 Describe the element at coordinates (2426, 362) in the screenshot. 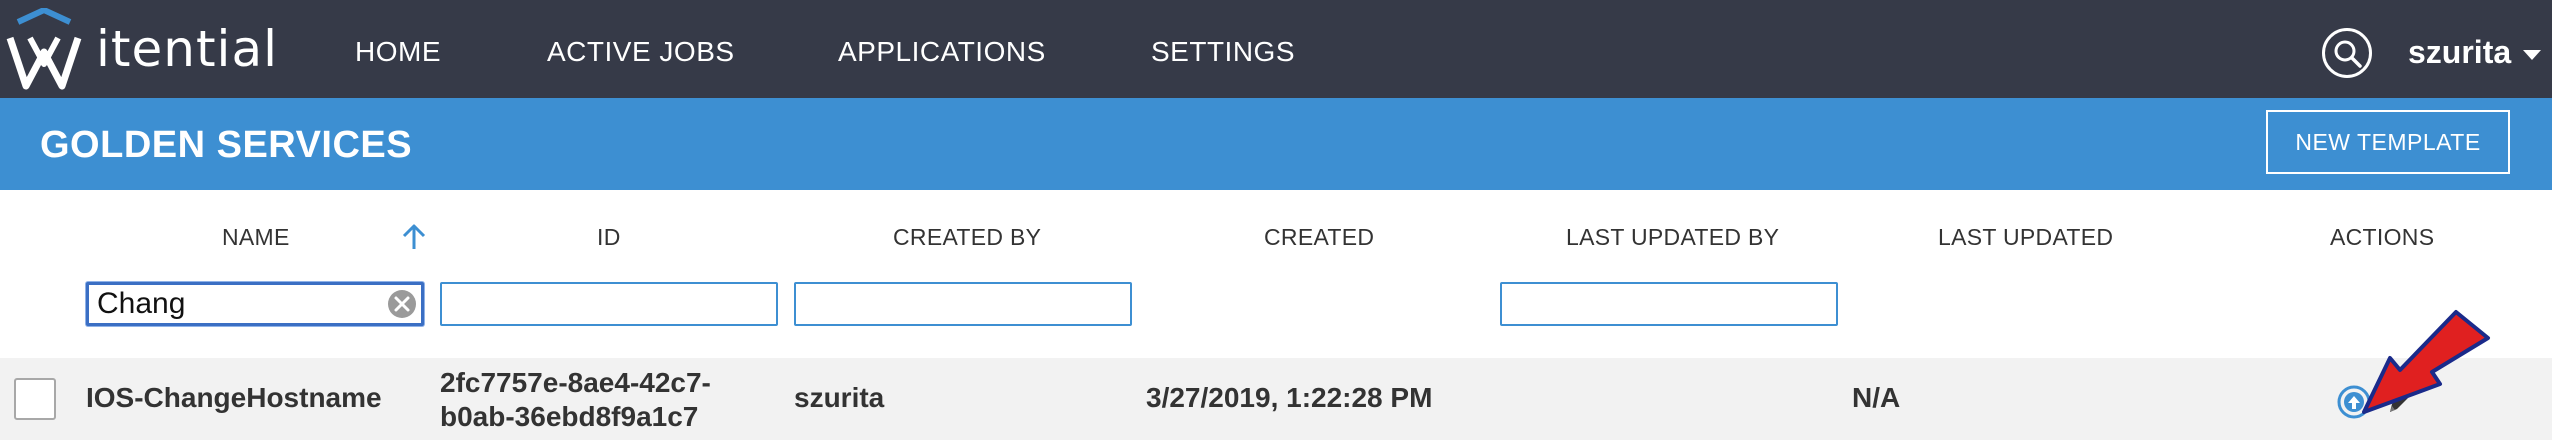

I see `annotation-arrow` at that location.